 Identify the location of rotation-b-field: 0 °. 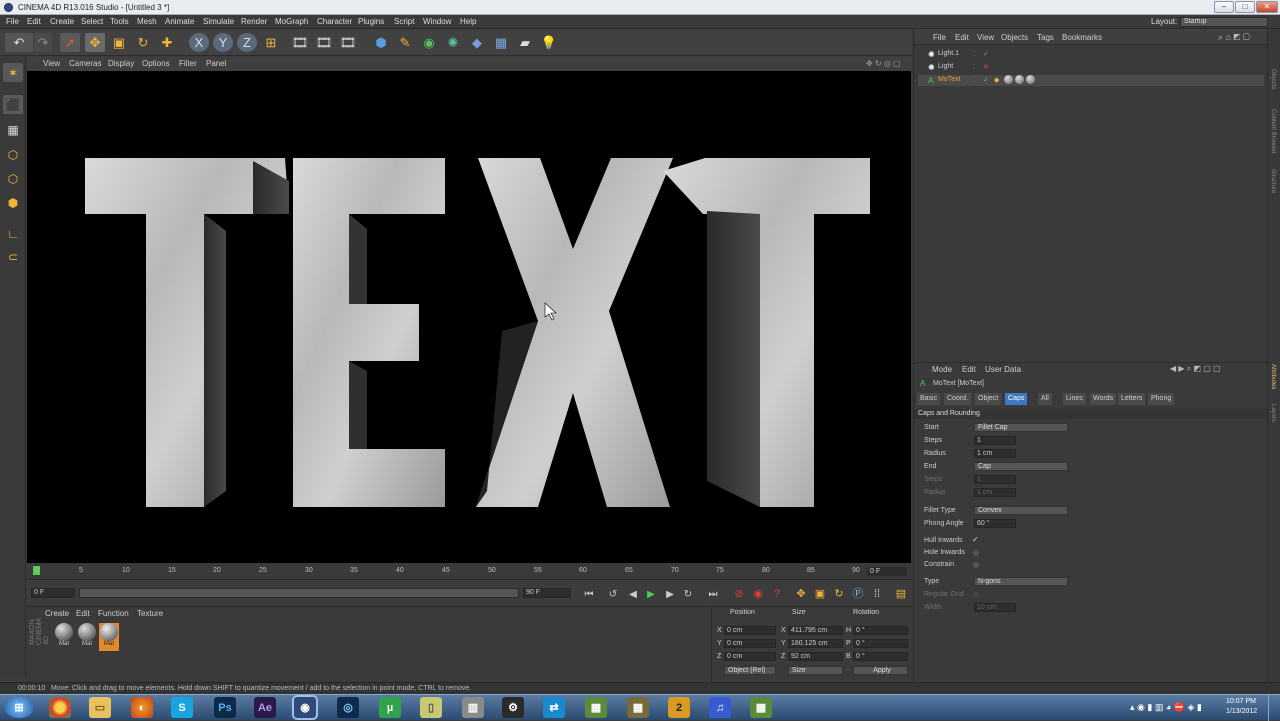
(880, 656).